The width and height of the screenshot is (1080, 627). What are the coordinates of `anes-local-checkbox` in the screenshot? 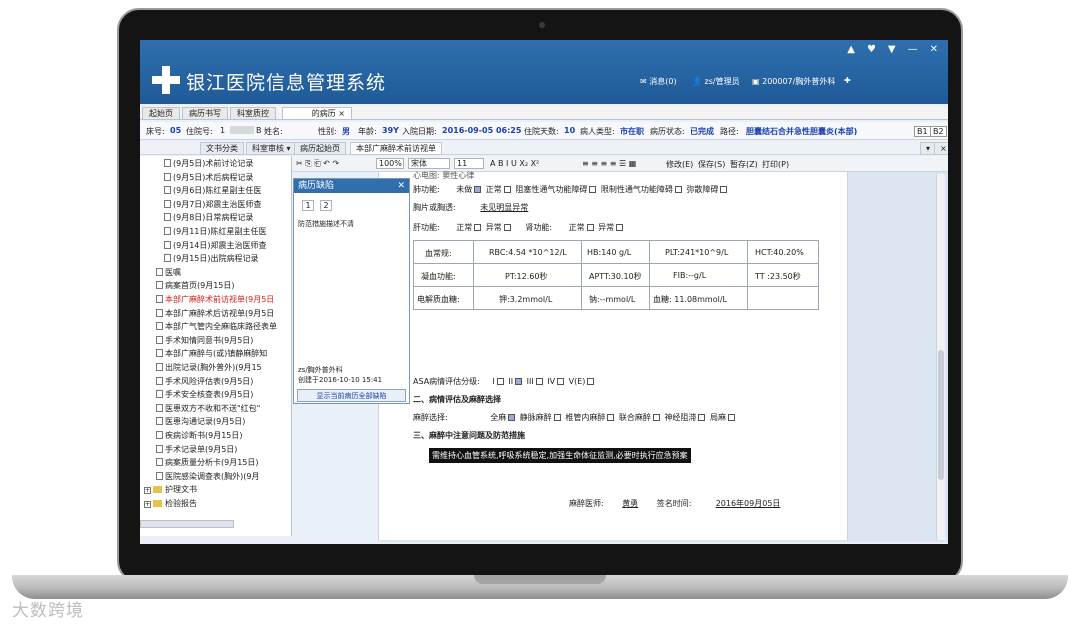 It's located at (731, 417).